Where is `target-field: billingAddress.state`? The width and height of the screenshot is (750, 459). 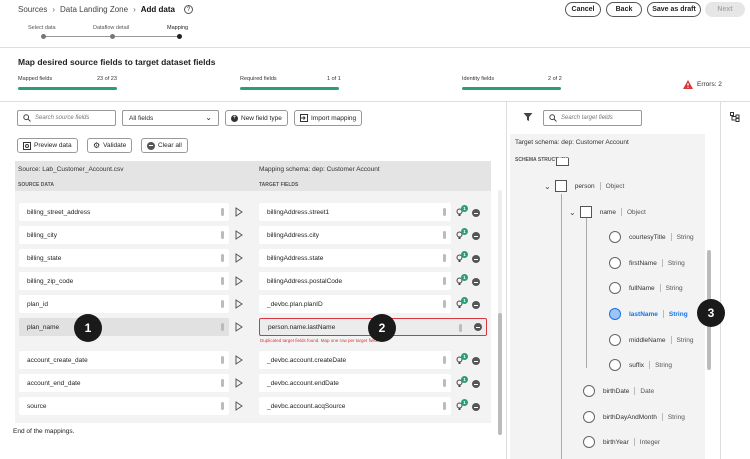 target-field: billingAddress.state is located at coordinates (355, 258).